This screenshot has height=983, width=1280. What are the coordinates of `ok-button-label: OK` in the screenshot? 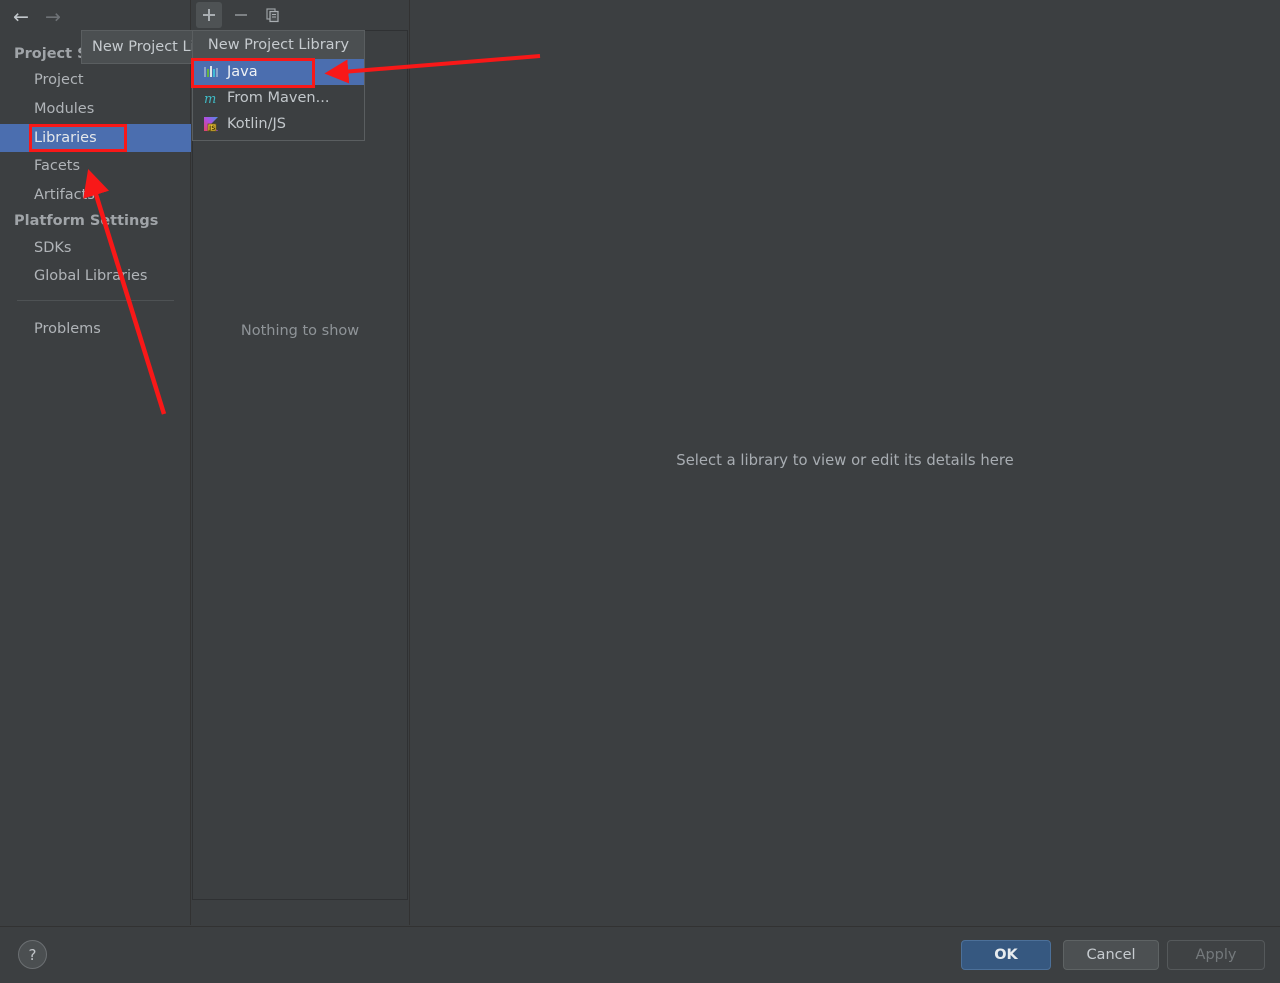 It's located at (1006, 955).